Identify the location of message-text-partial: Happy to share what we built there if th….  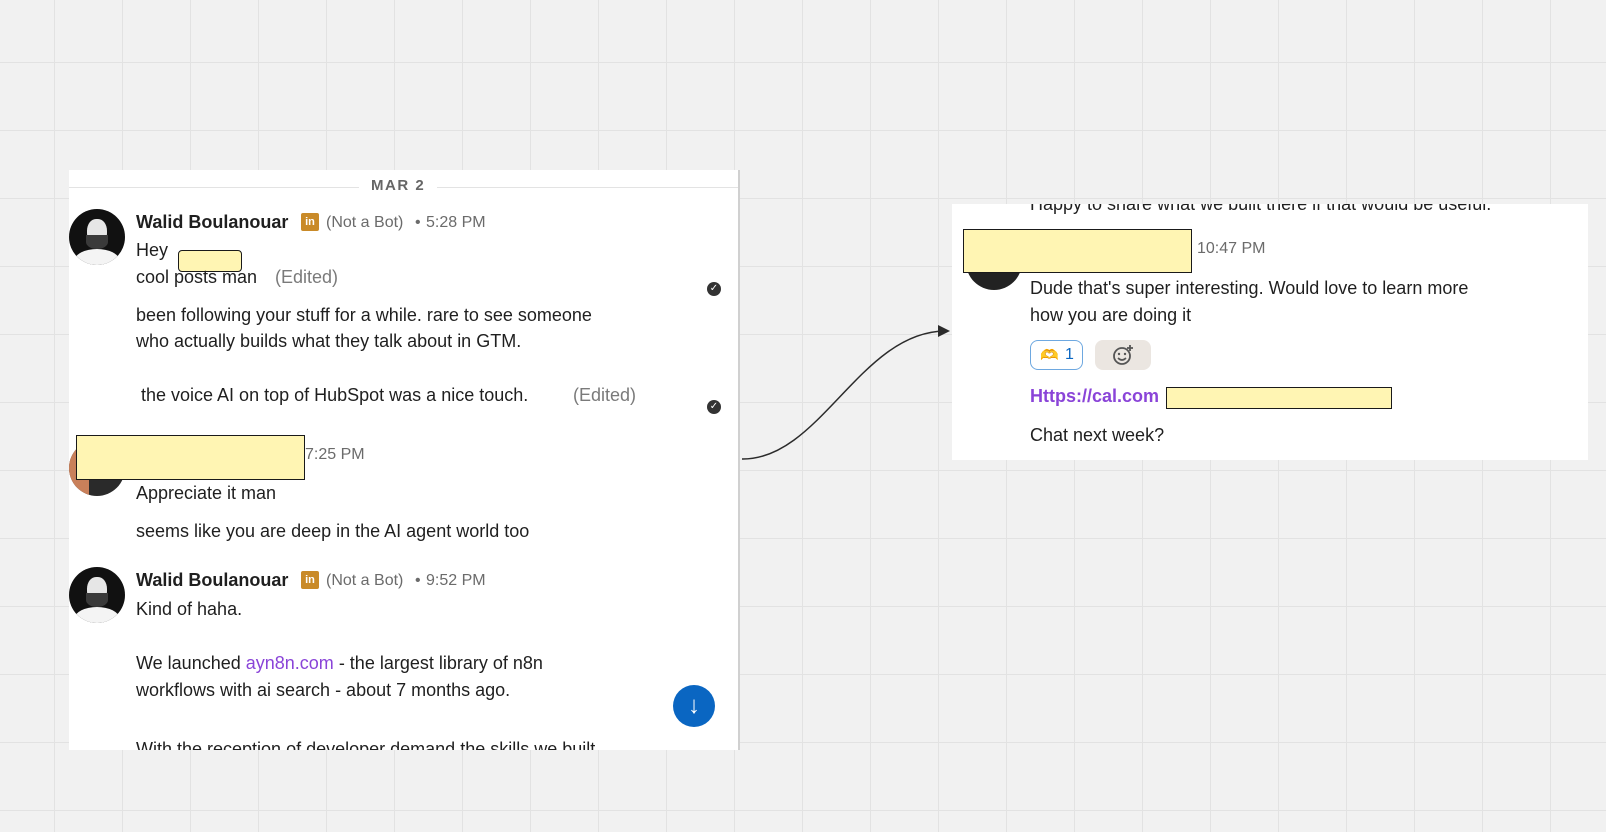
(1261, 209).